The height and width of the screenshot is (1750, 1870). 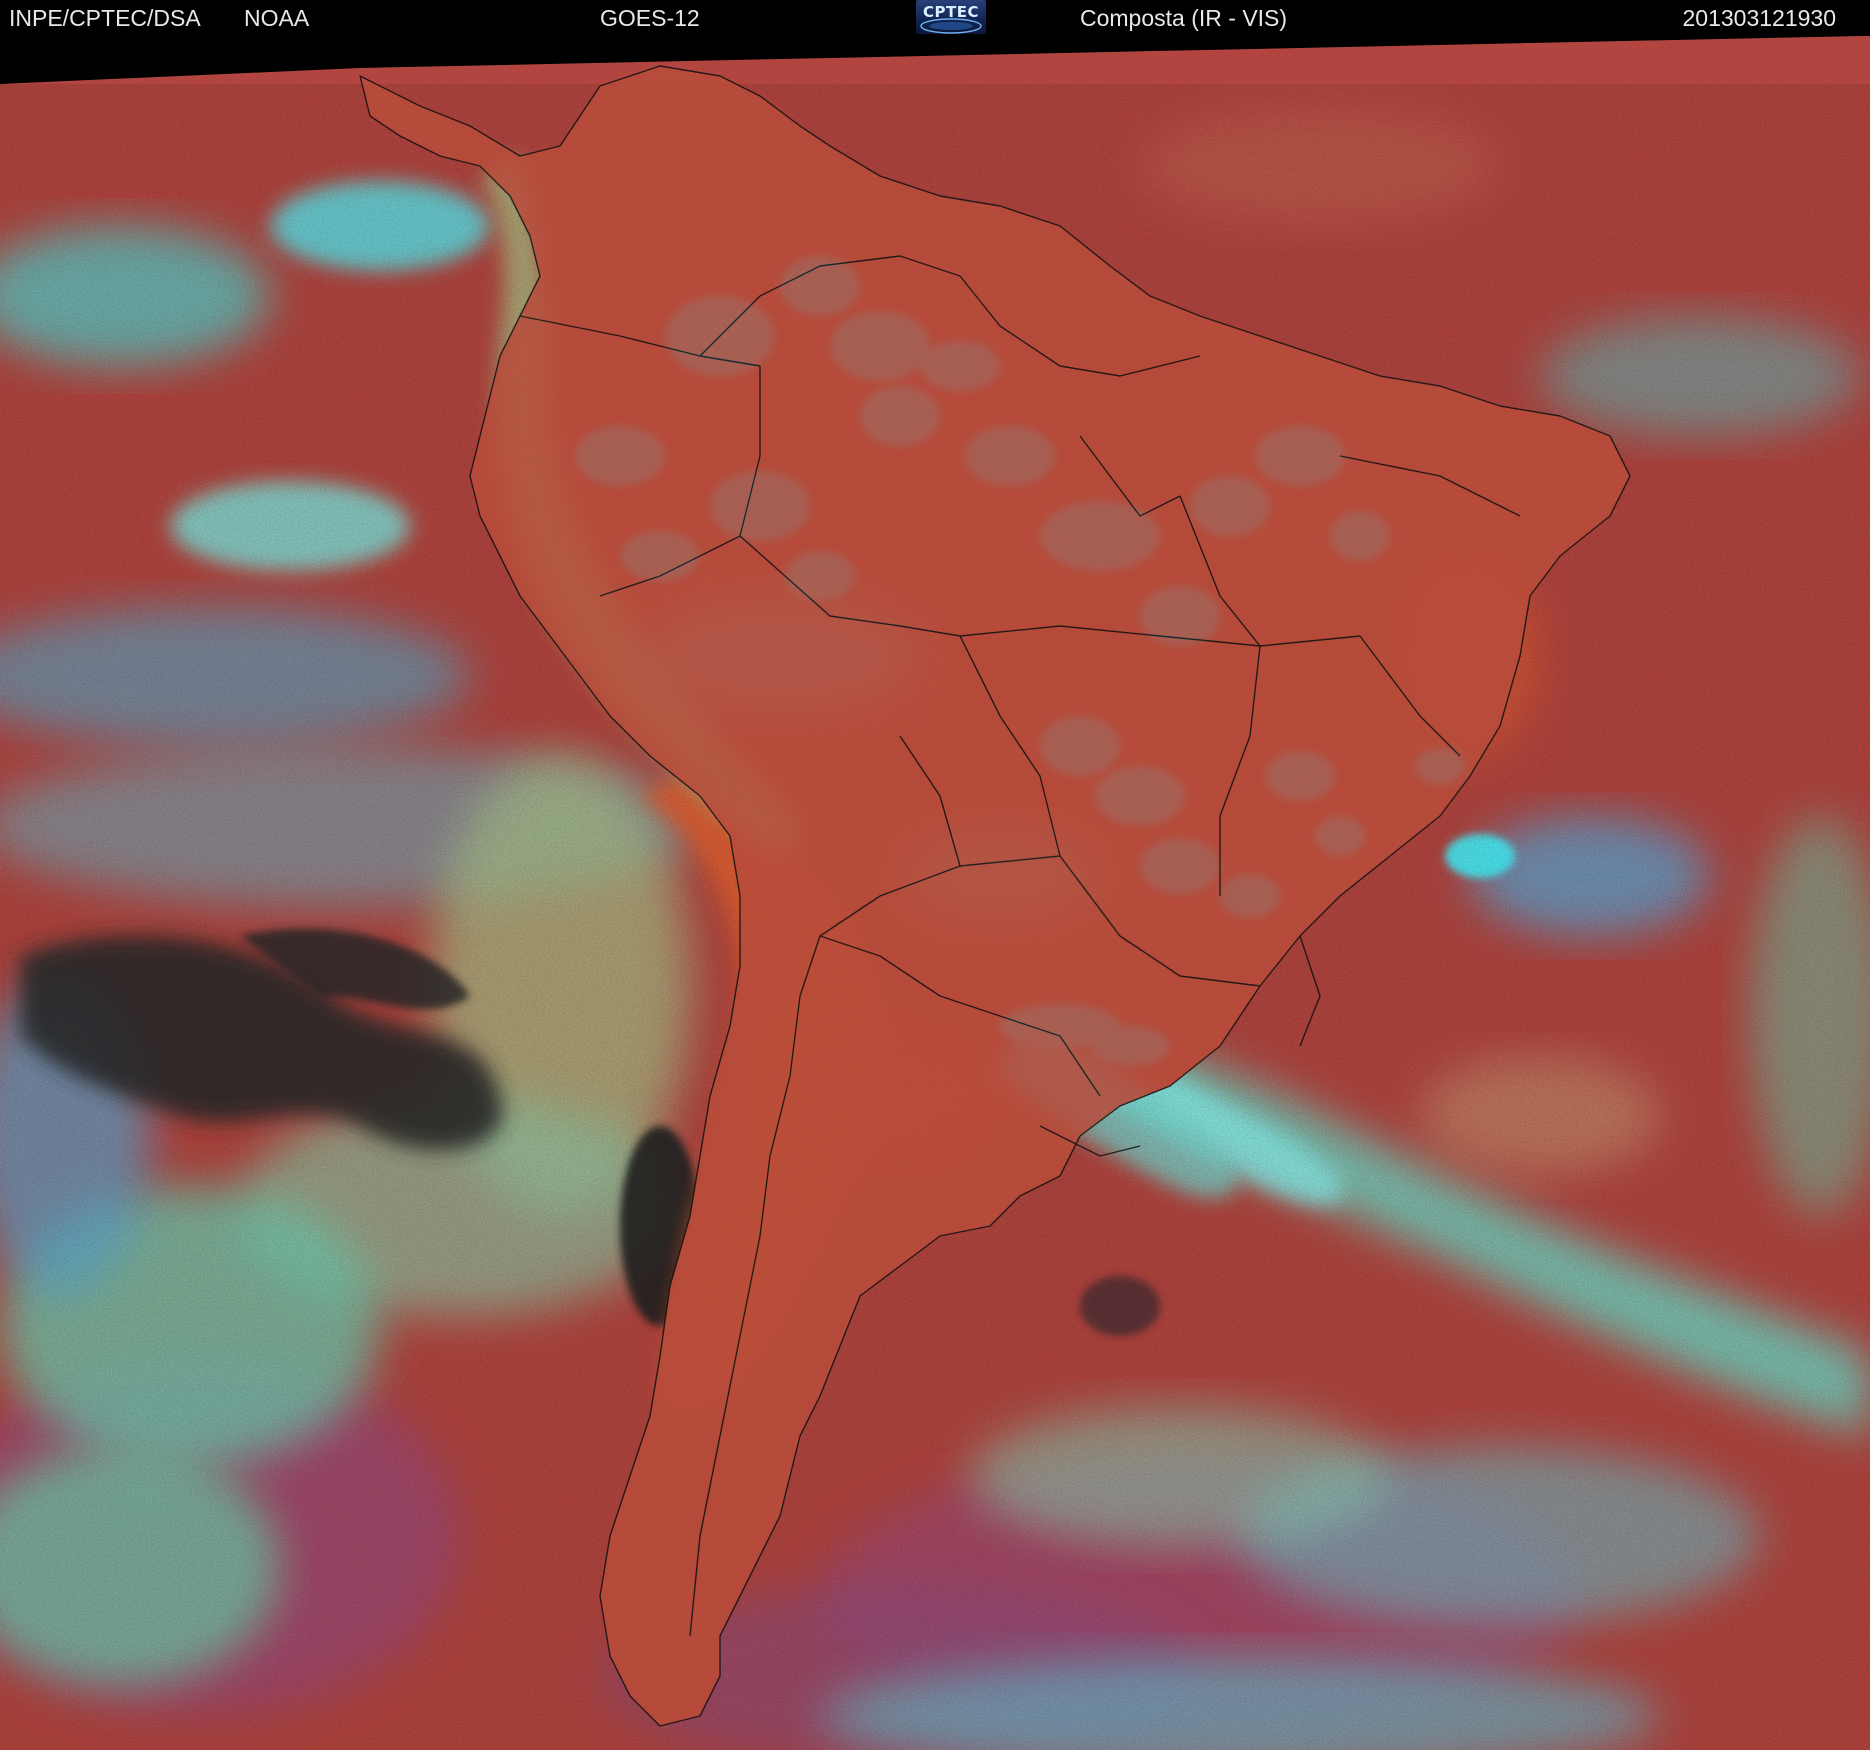 I want to click on cptec-logo: CPTEC, so click(x=951, y=17).